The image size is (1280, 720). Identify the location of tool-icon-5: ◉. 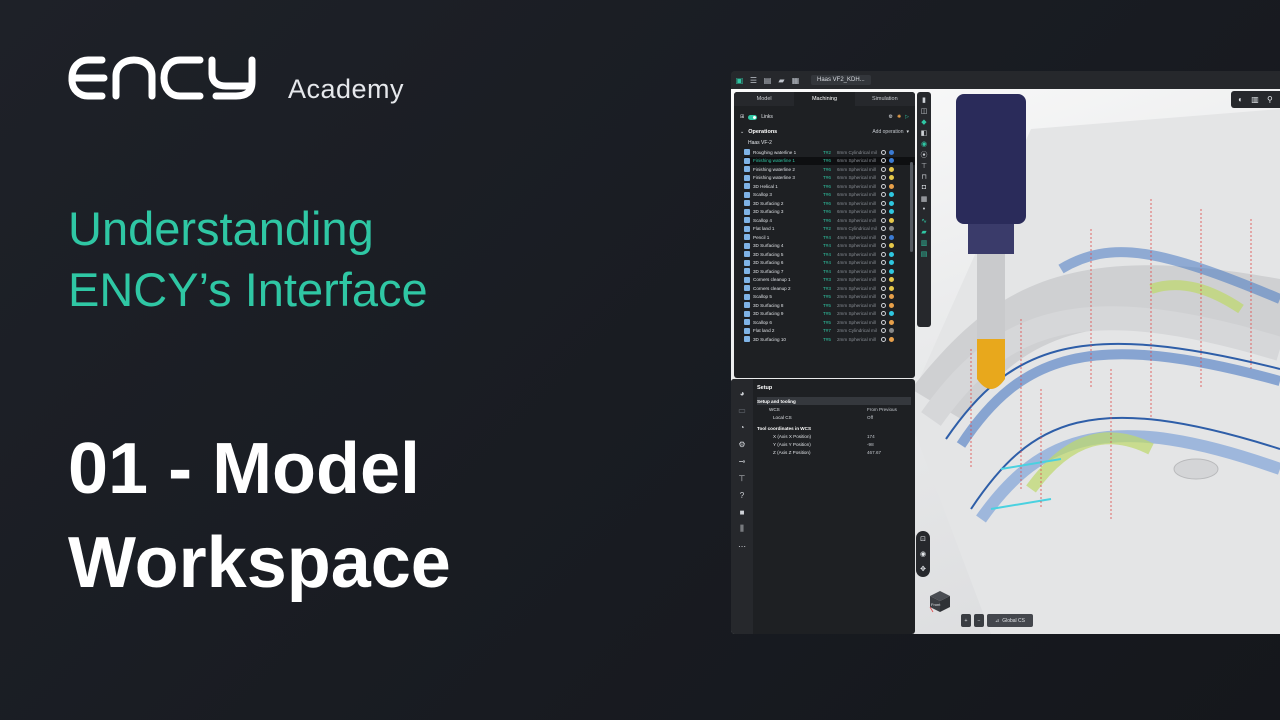
(924, 144).